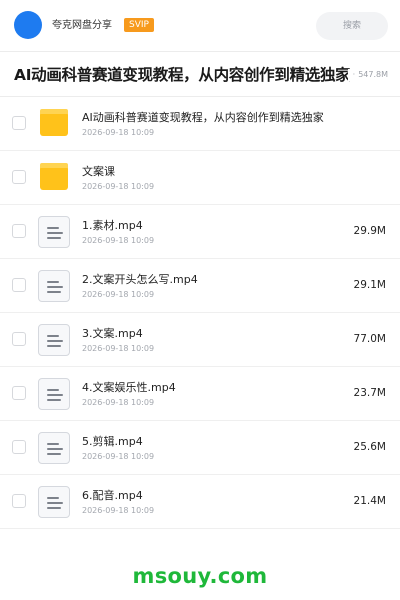  Describe the element at coordinates (200, 286) in the screenshot. I see `file-row: 2.文案开头怎么写.mp4 2026-09-18 10:09 29.1M` at that location.